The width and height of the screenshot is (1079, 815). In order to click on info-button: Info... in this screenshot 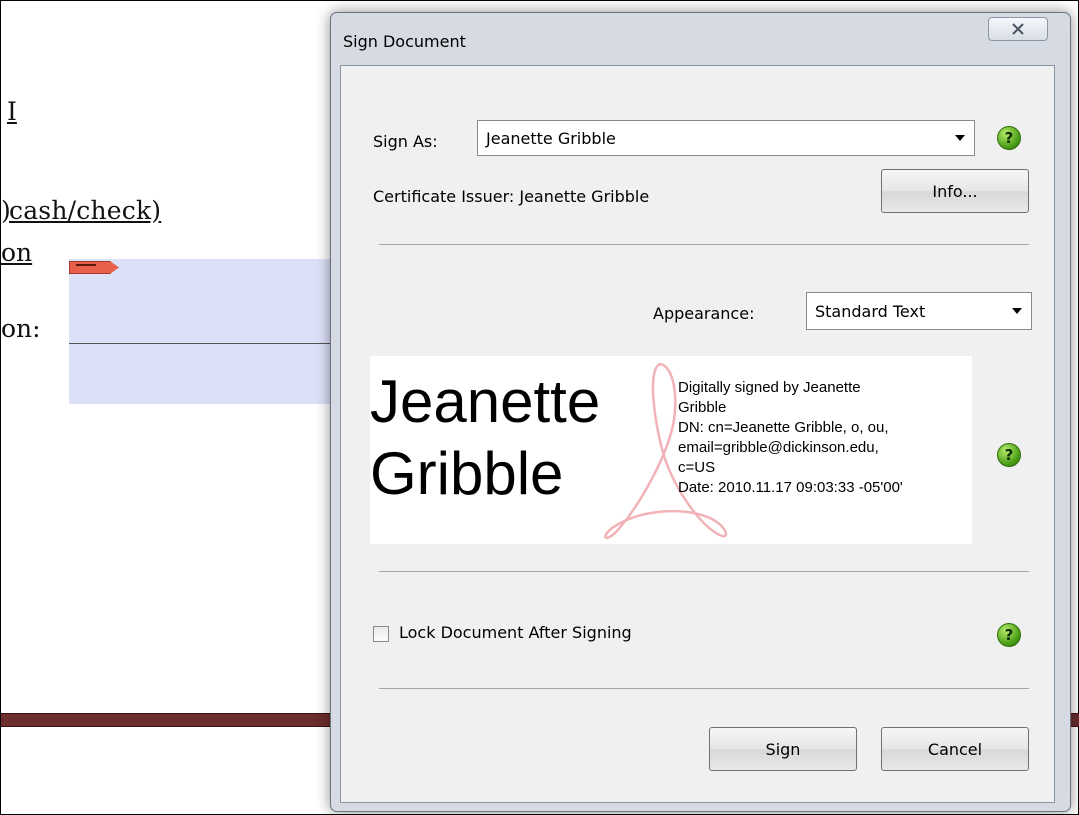, I will do `click(955, 191)`.